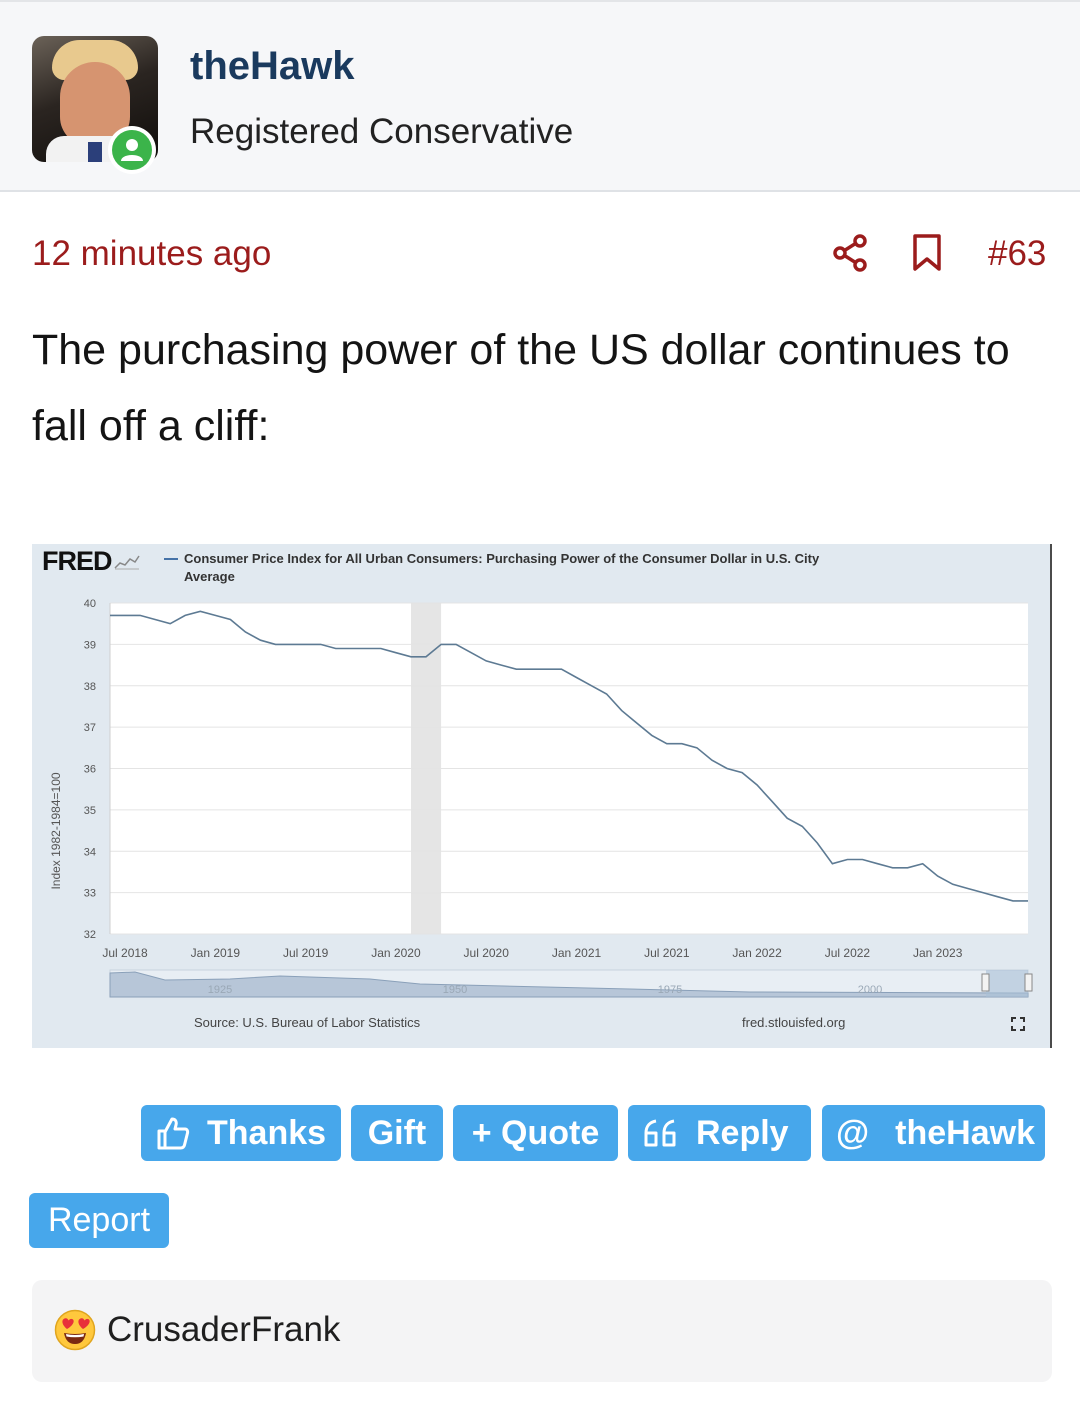 The height and width of the screenshot is (1404, 1080). I want to click on x-tick-label: Jan 2021, so click(577, 953).